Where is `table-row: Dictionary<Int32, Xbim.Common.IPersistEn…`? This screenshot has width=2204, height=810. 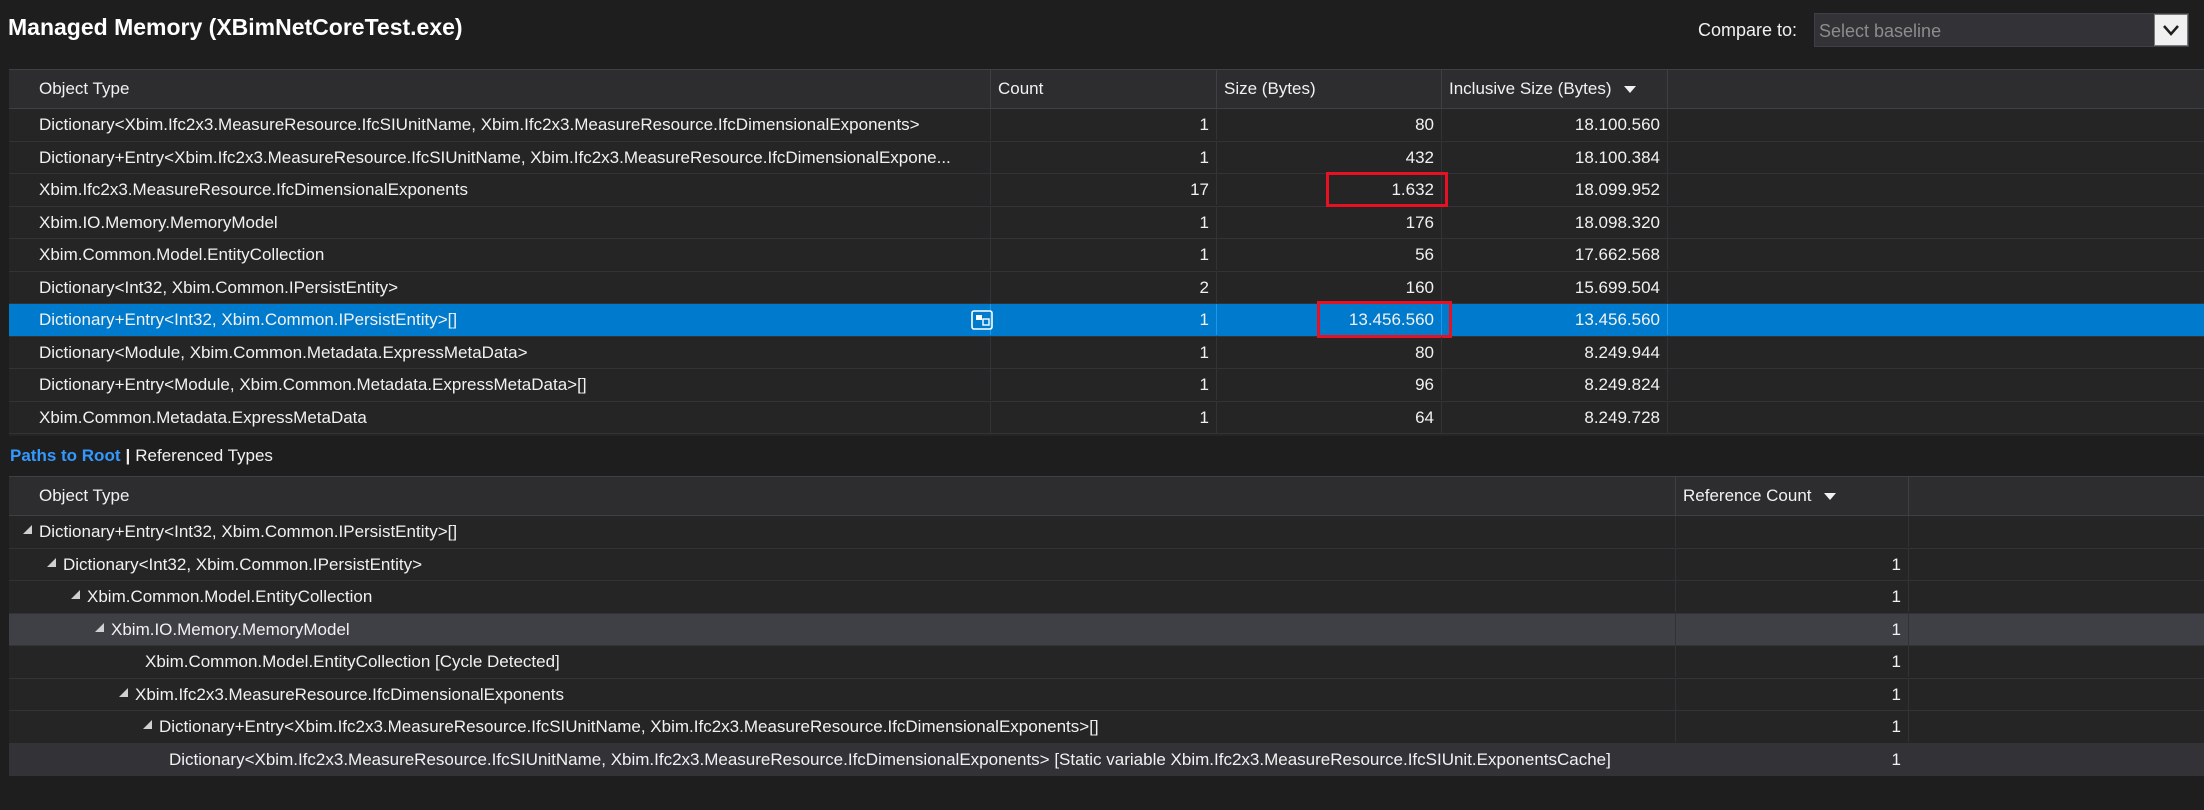
table-row: Dictionary<Int32, Xbim.Common.IPersistEn… is located at coordinates (1106, 287).